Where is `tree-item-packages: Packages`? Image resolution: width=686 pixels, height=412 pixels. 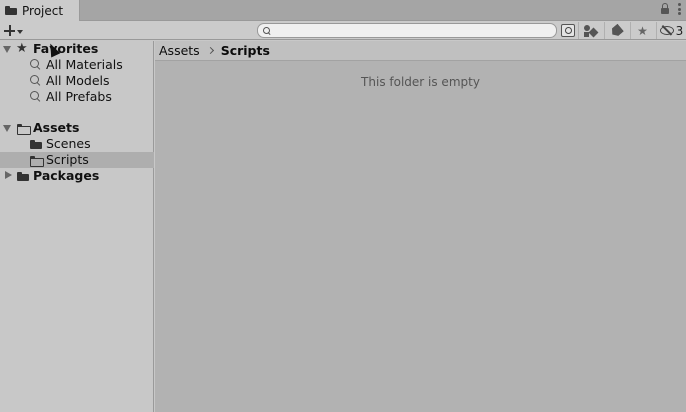 tree-item-packages: Packages is located at coordinates (77, 176).